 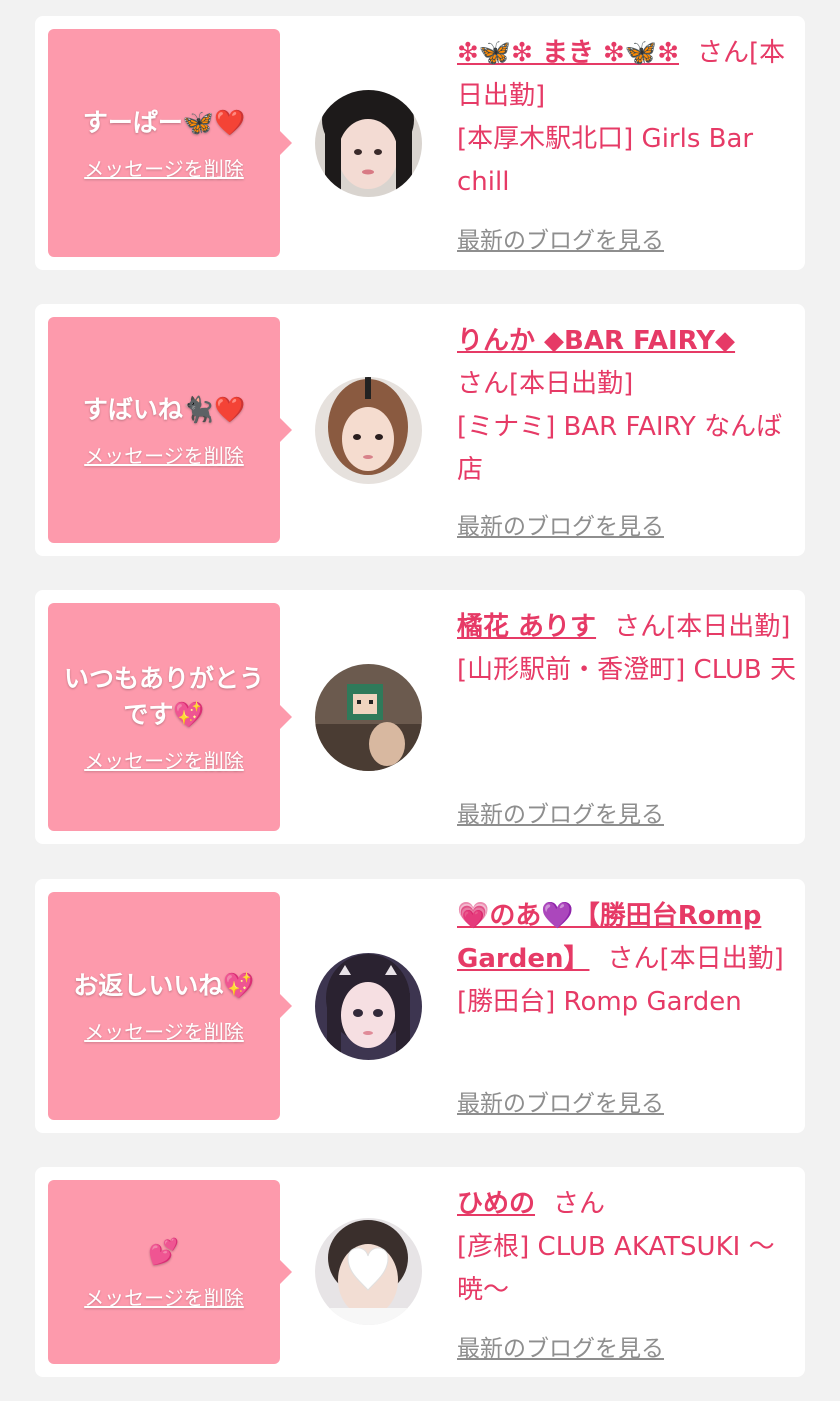 I want to click on message-text: 💕, so click(x=164, y=1251).